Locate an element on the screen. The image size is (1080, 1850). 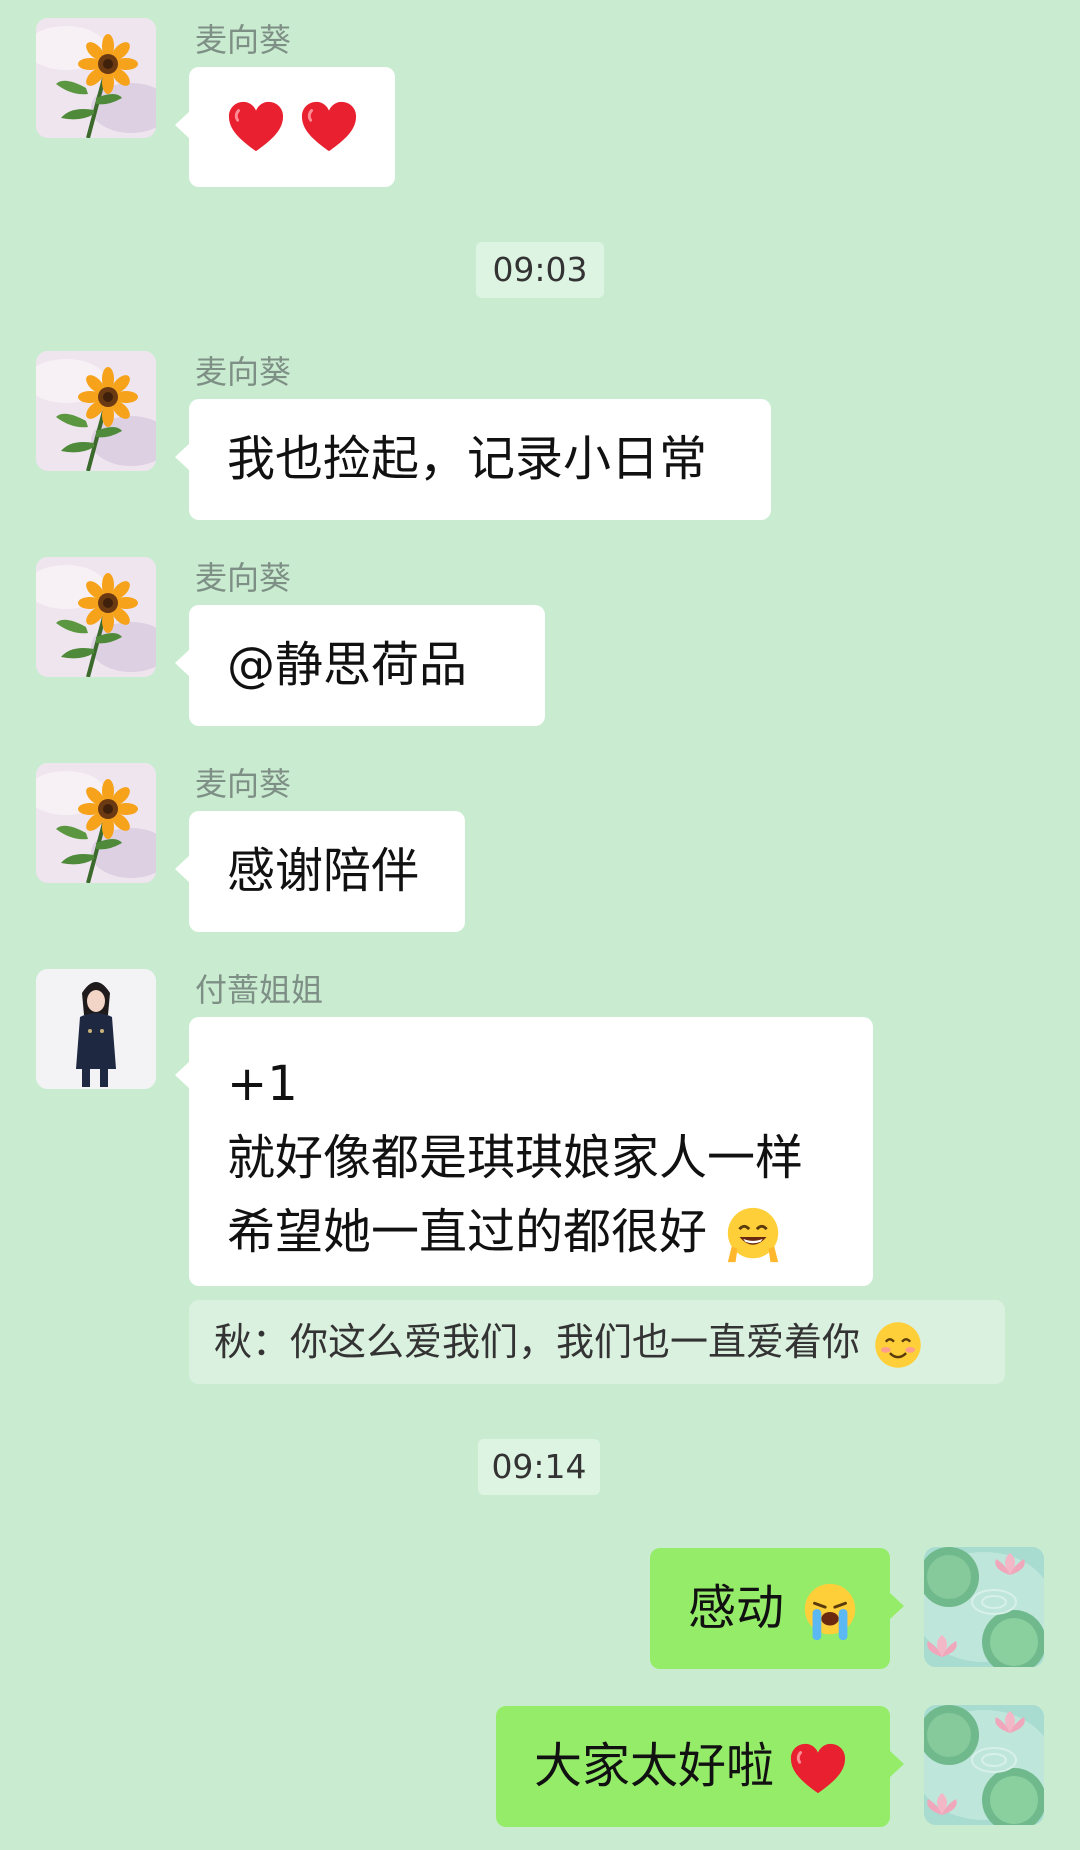
message-line: 就好像都是琪琪娘家人一样 is located at coordinates (515, 1158).